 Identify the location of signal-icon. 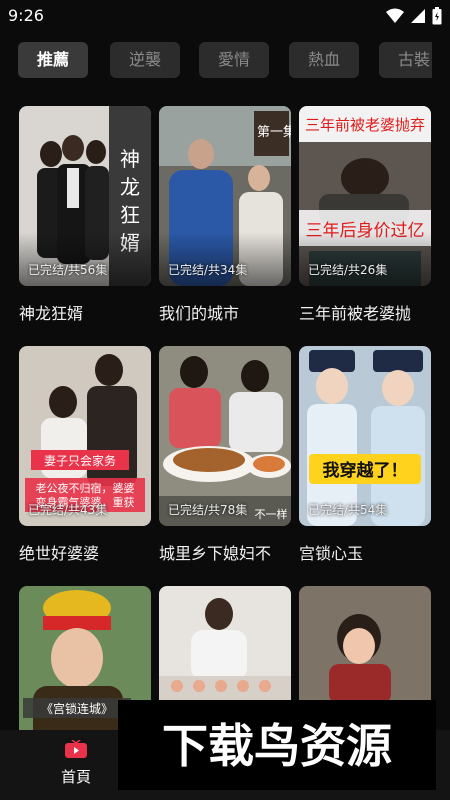
(418, 16).